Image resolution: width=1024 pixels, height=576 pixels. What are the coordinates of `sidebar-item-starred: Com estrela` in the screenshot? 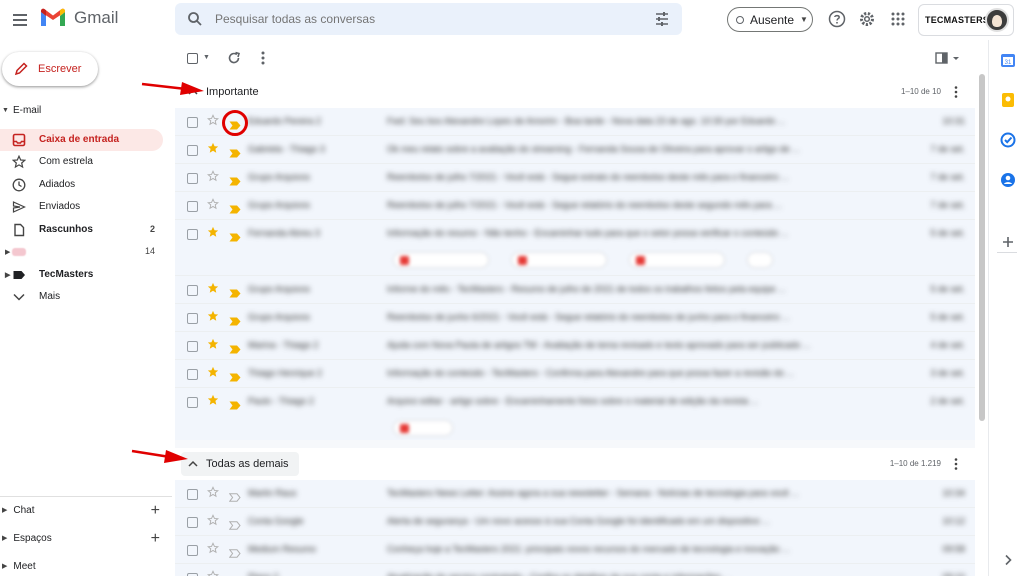 It's located at (81, 162).